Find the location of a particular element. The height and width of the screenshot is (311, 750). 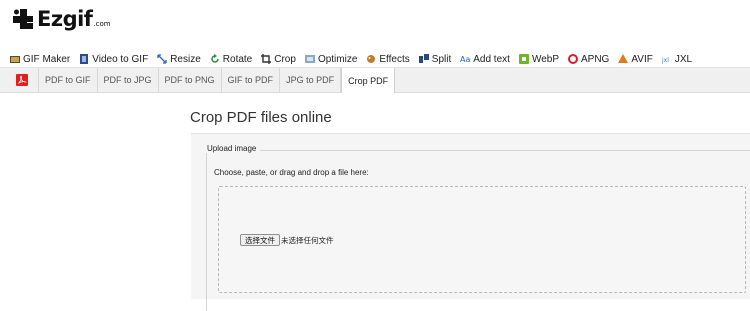

tool-label: Effects is located at coordinates (394, 59).